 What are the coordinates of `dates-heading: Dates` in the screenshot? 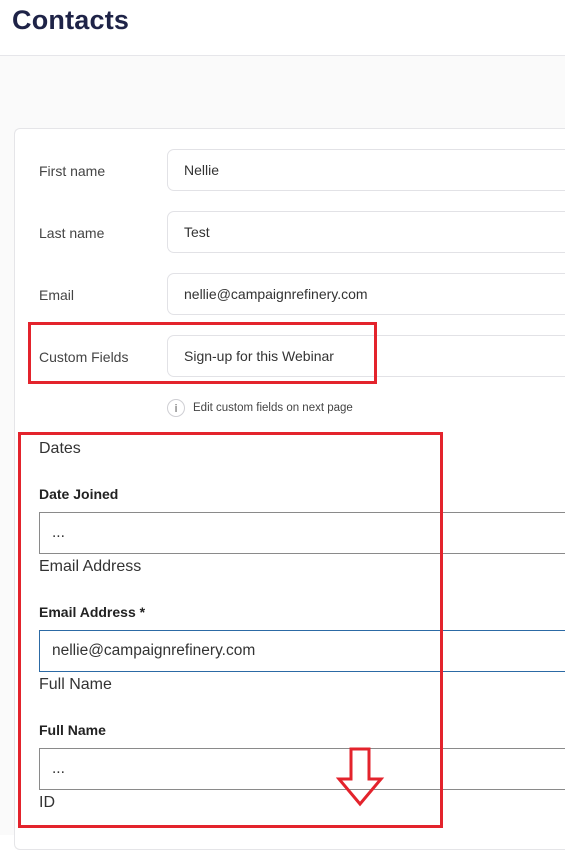 It's located at (60, 448).